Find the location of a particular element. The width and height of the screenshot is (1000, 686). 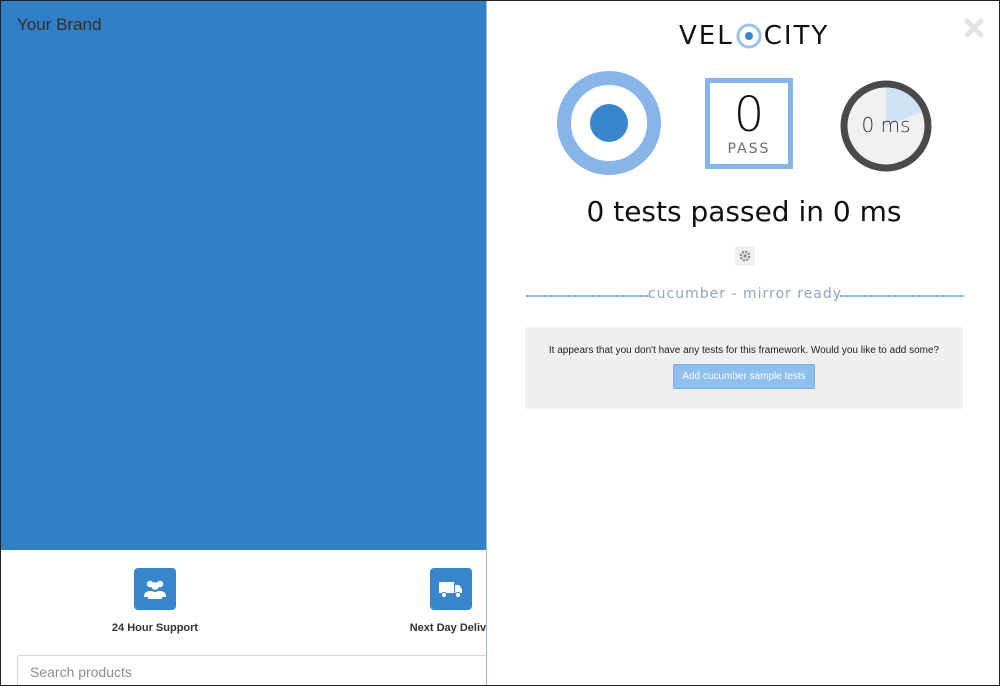

feature-delivery: Next Day Delive is located at coordinates (443, 601).